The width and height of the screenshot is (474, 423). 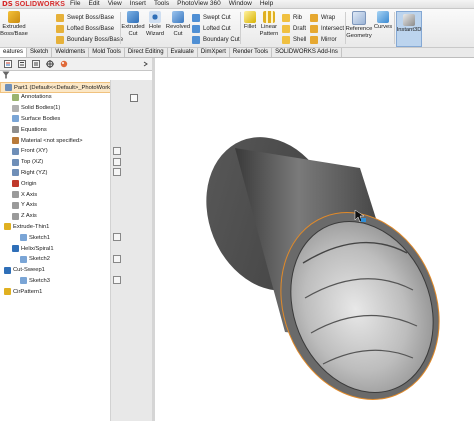 I want to click on shell-button: Shell, so click(x=294, y=39).